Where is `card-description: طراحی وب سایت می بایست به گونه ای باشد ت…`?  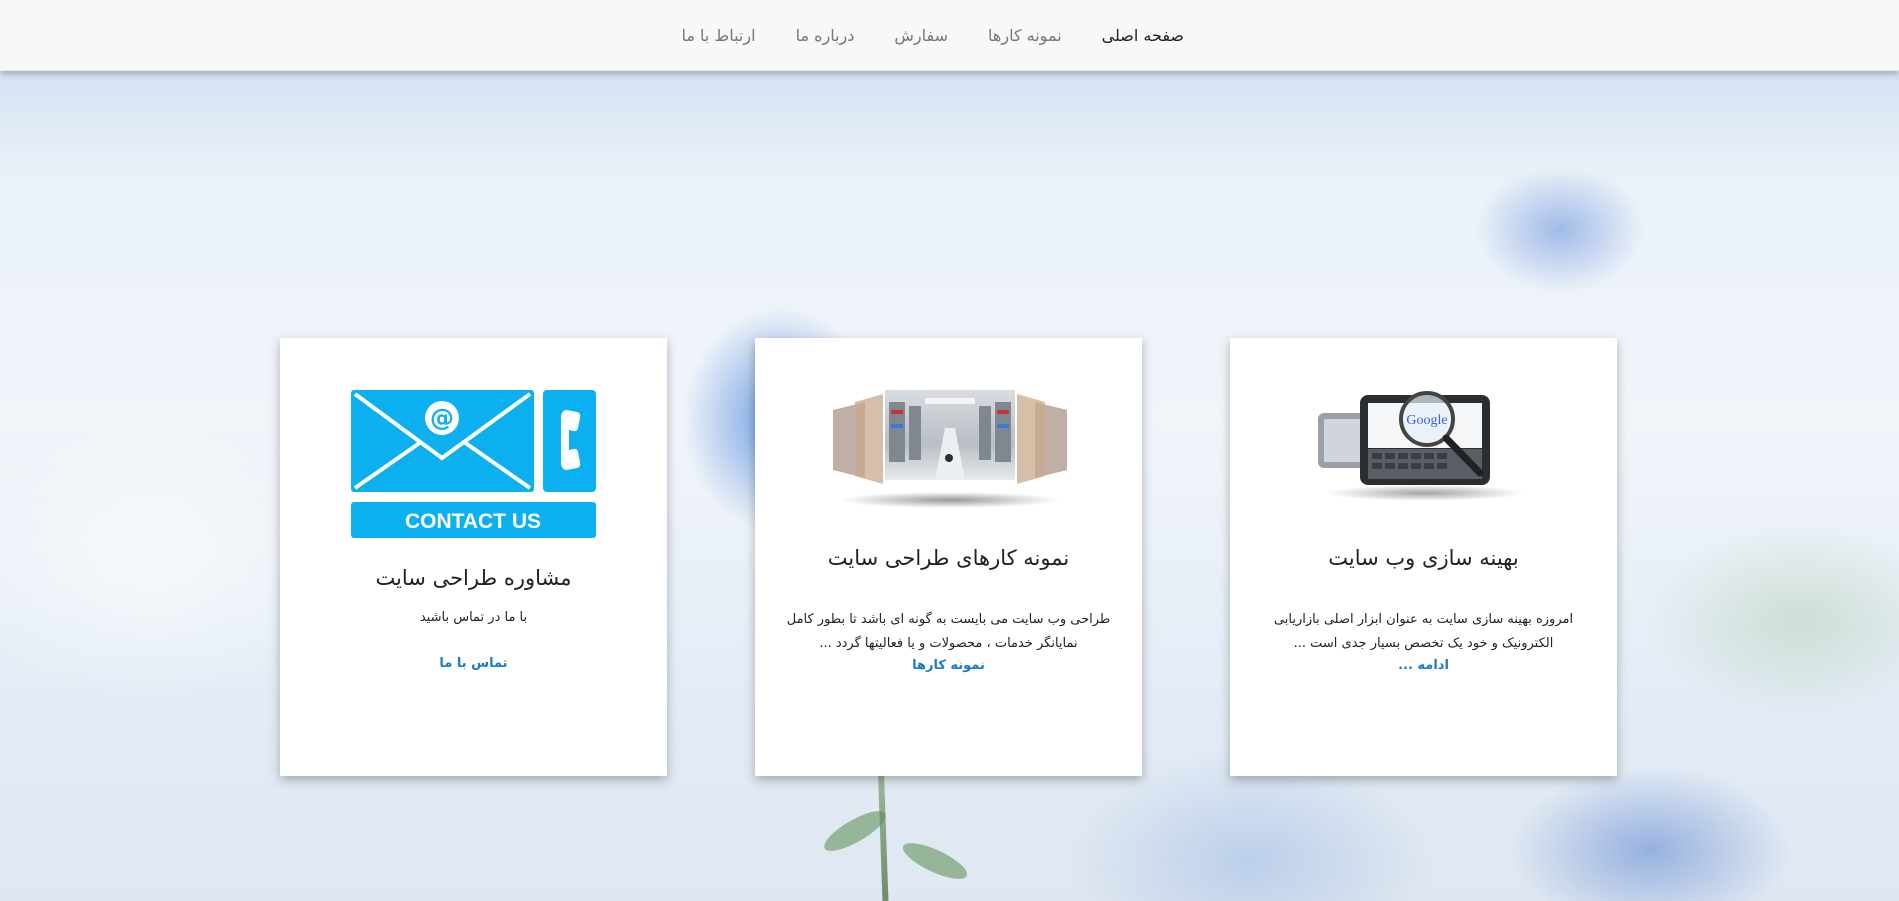
card-description: طراحی وب سایت می بایست به گونه ای باشد ت… is located at coordinates (948, 631).